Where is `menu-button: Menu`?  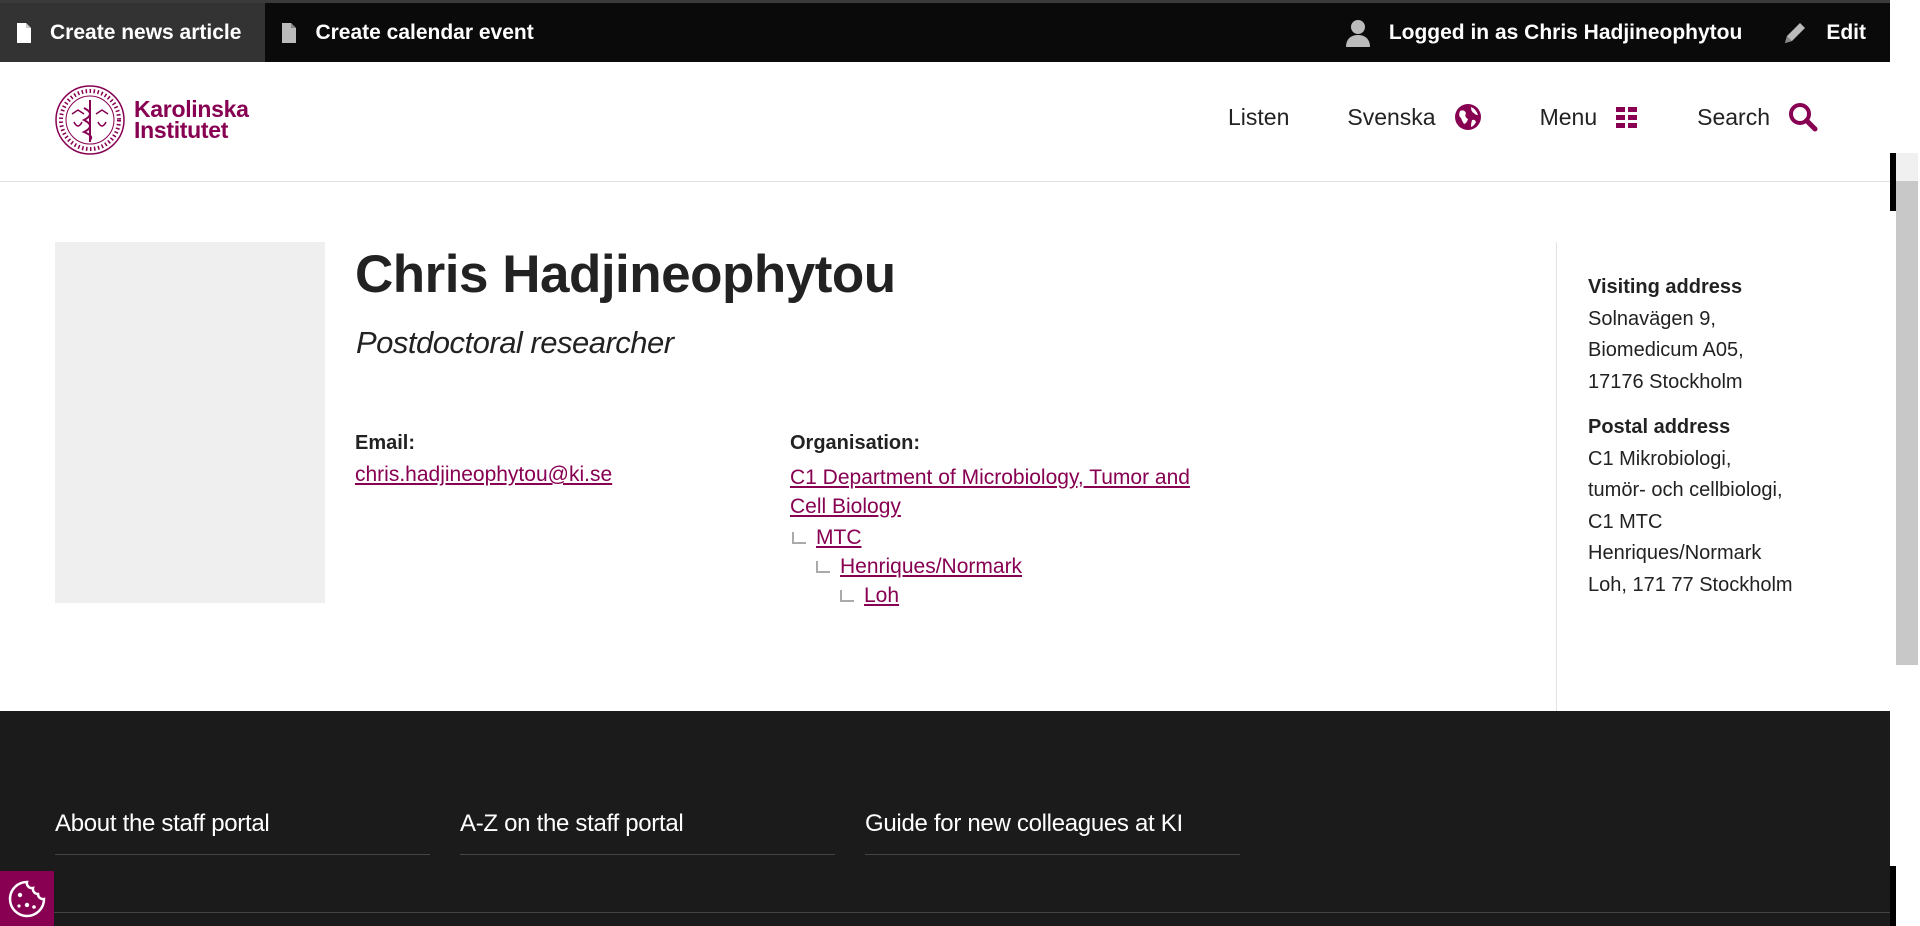
menu-button: Menu is located at coordinates (1590, 117).